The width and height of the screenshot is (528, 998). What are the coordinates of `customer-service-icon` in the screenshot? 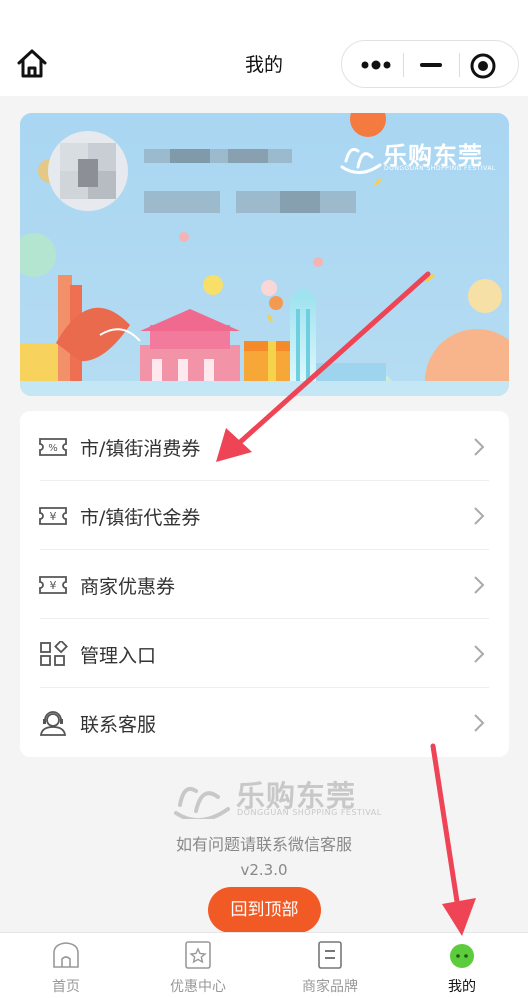 It's located at (53, 723).